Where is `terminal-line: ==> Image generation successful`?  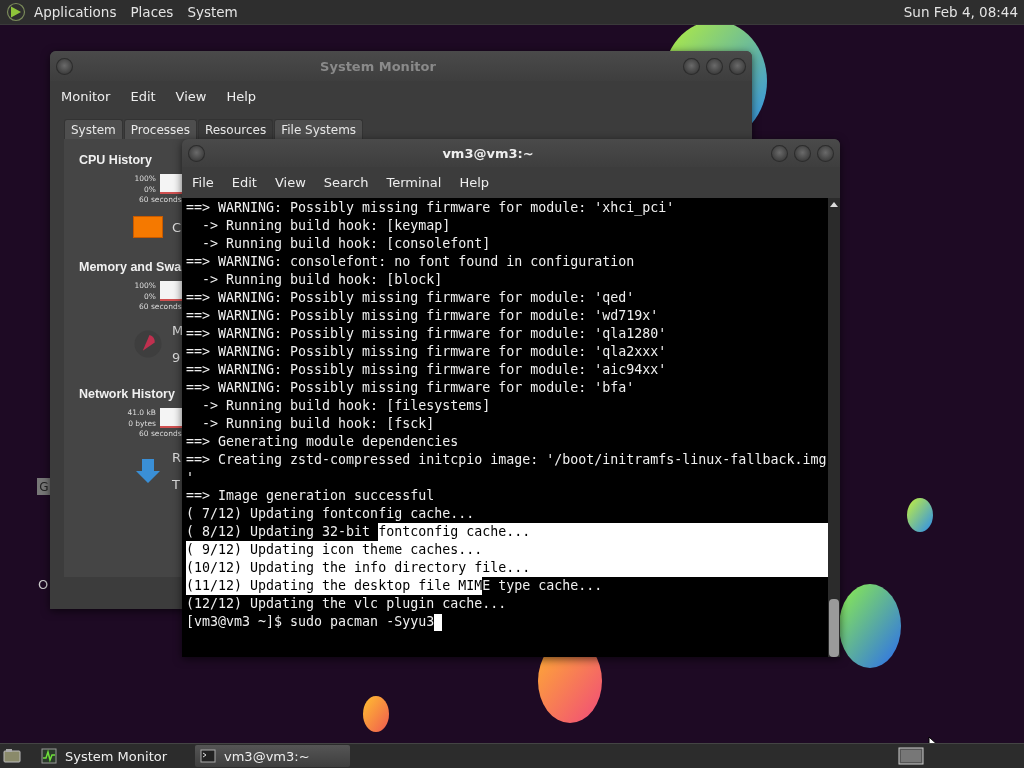 terminal-line: ==> Image generation successful is located at coordinates (310, 496).